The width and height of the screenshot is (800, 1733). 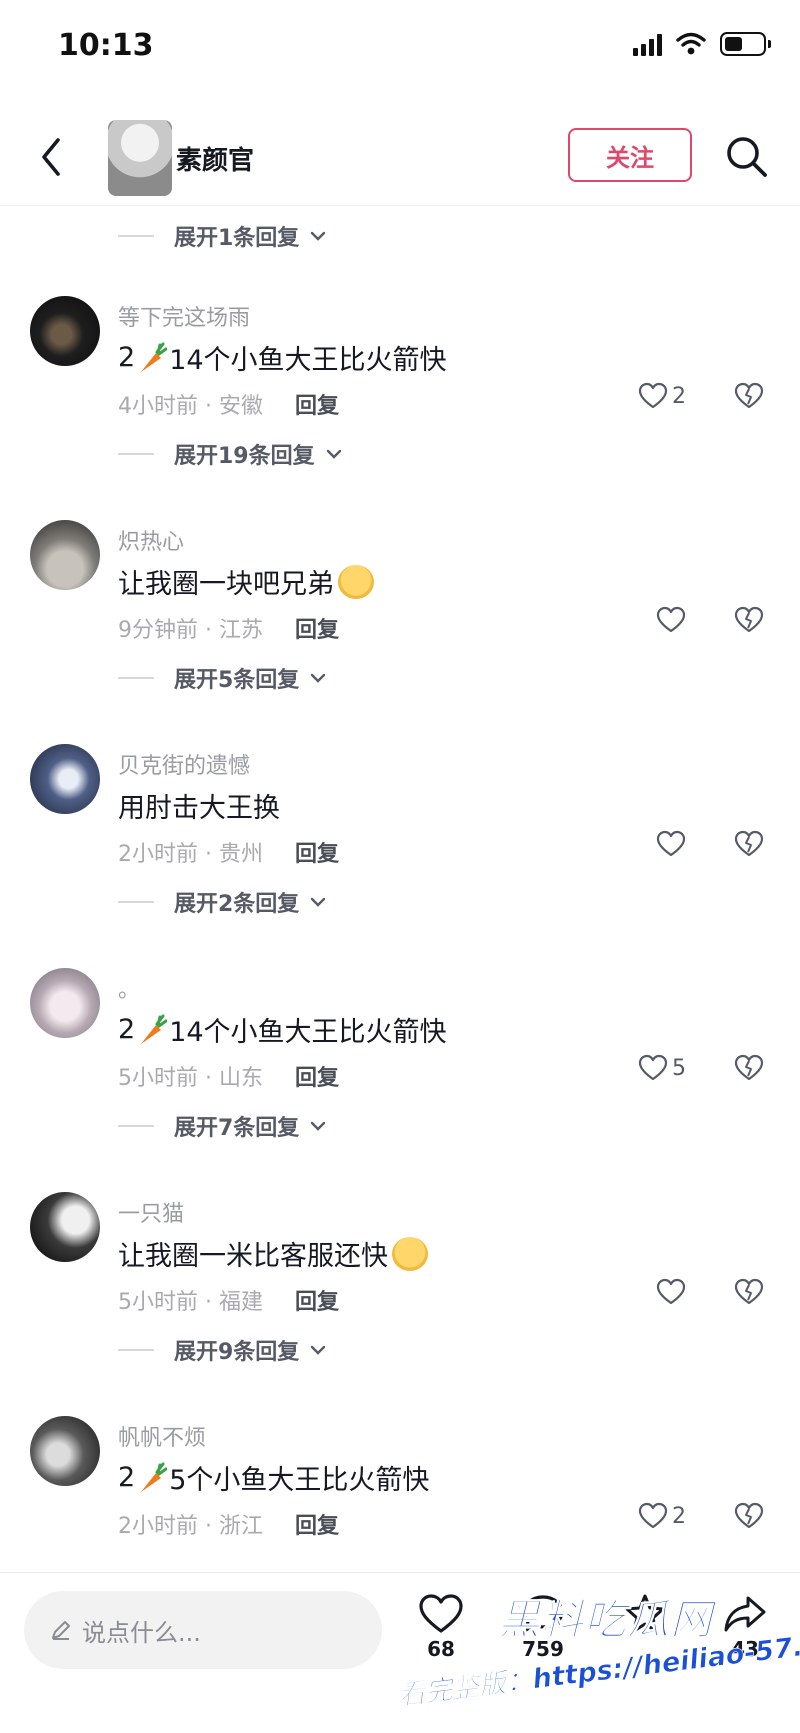 I want to click on expand-replies-top: 展开1条回复, so click(x=222, y=236).